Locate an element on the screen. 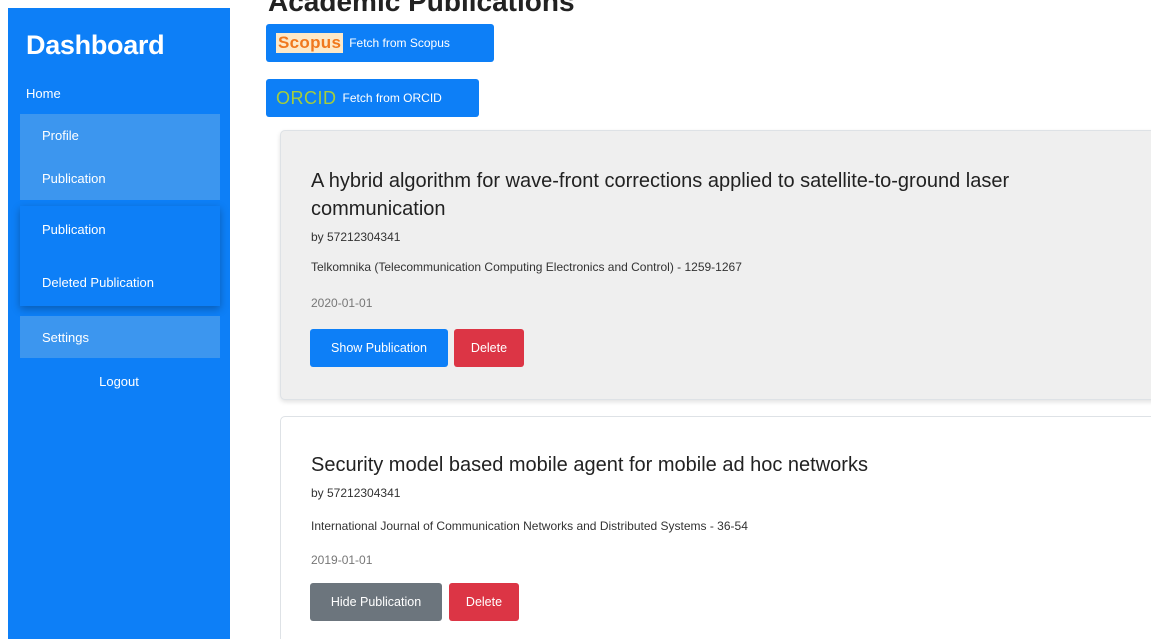 The image size is (1151, 639). sidebar-brand: Dashboard is located at coordinates (95, 45).